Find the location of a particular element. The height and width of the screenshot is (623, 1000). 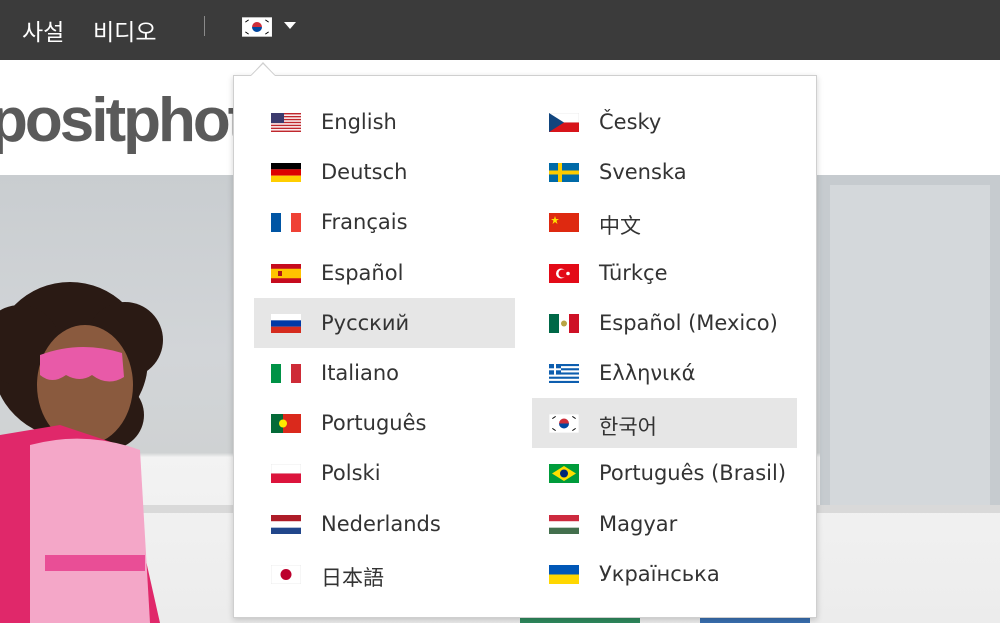

brazil-flag-icon is located at coordinates (564, 474).